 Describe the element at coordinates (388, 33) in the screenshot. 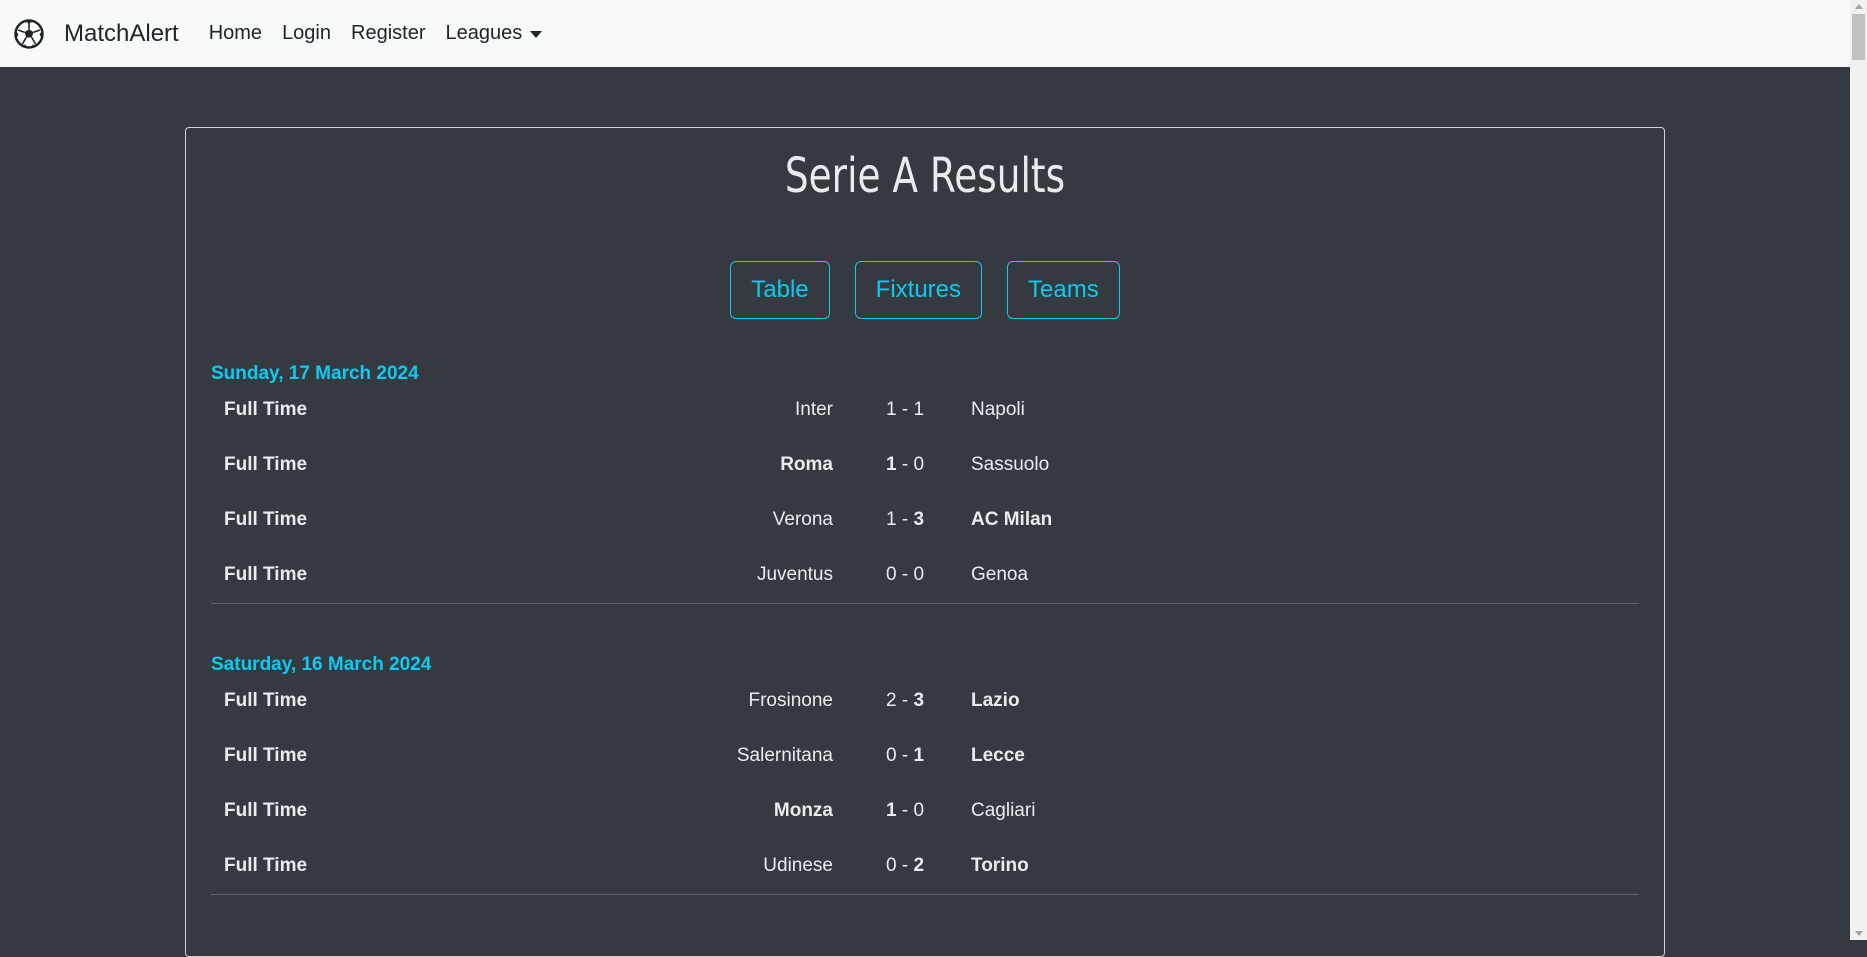

I see `nav-link-register: Register` at that location.